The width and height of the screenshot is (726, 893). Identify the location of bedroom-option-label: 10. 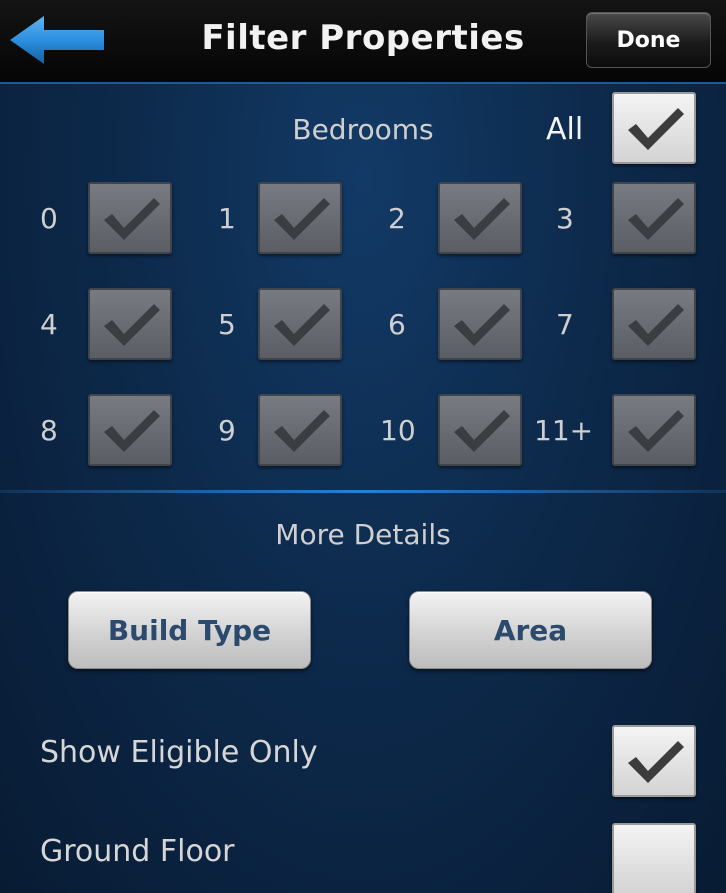
(398, 430).